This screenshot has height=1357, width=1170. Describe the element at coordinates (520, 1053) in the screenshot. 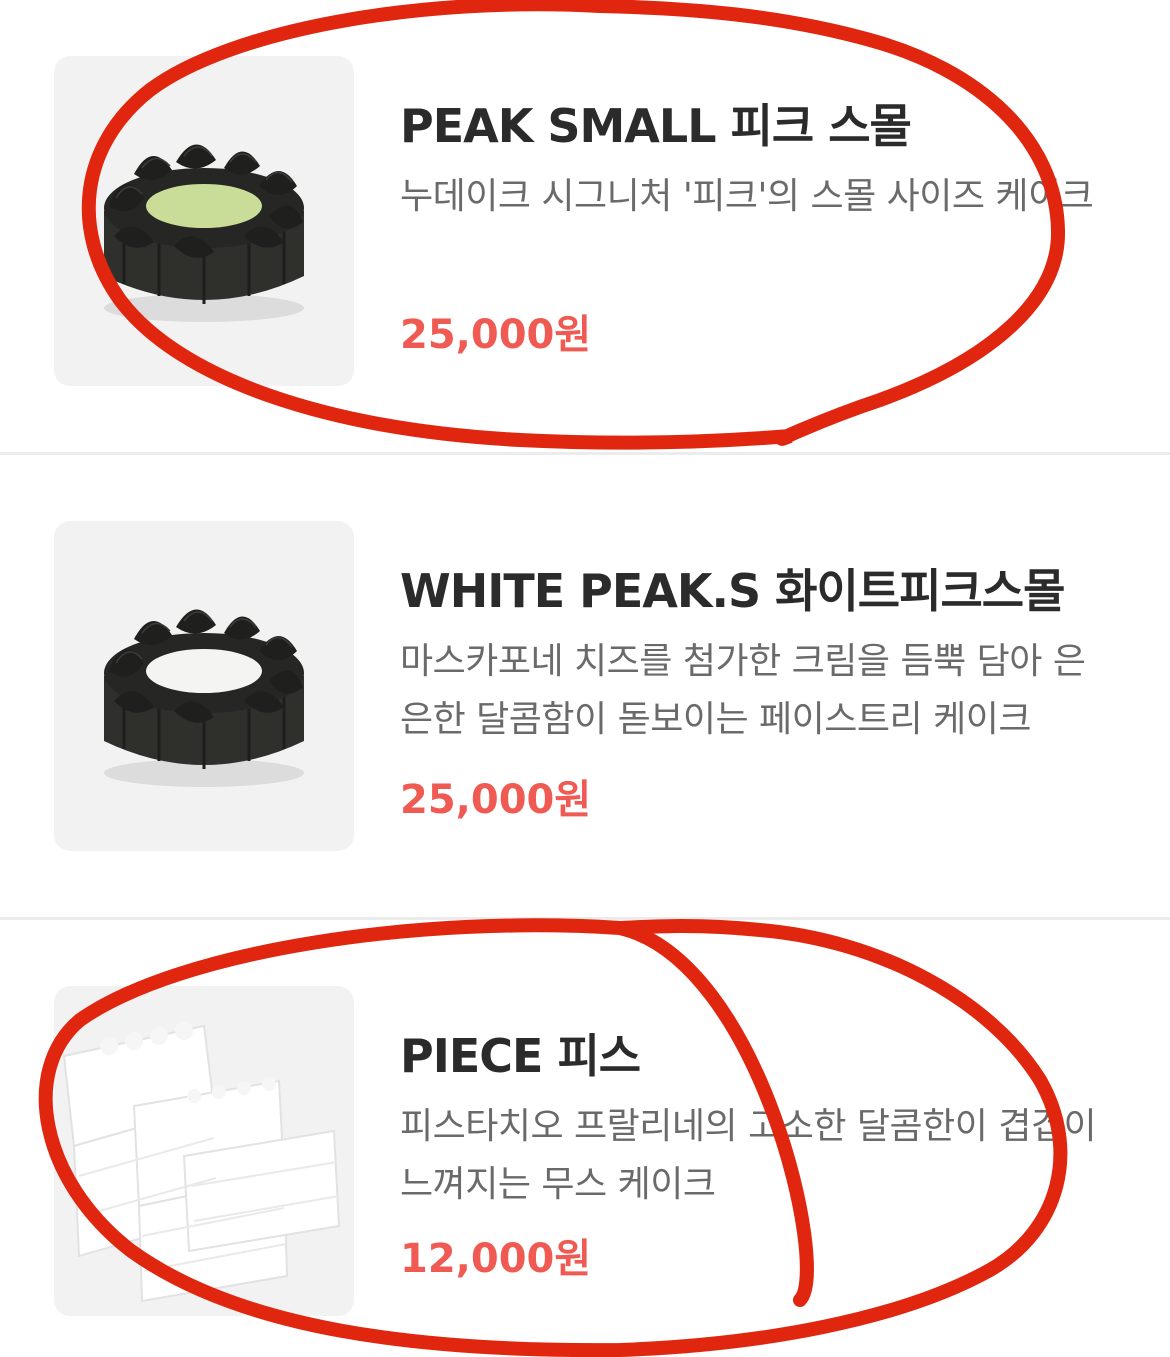

I see `product-title: PIECE 피스` at that location.